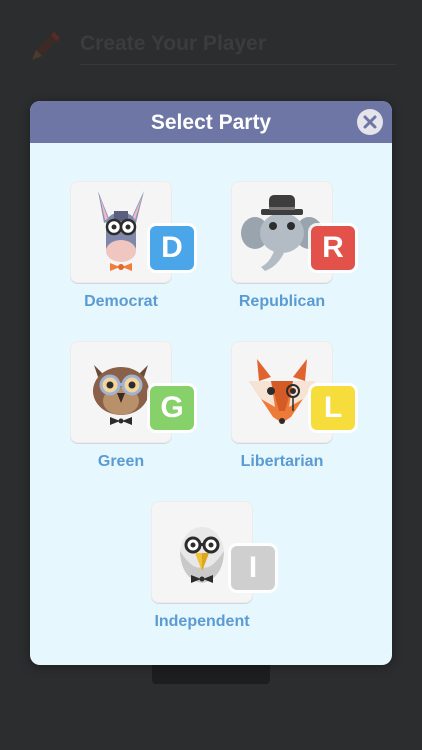 Image resolution: width=422 pixels, height=750 pixels. What do you see at coordinates (172, 408) in the screenshot?
I see `party-letter-badge: G` at bounding box center [172, 408].